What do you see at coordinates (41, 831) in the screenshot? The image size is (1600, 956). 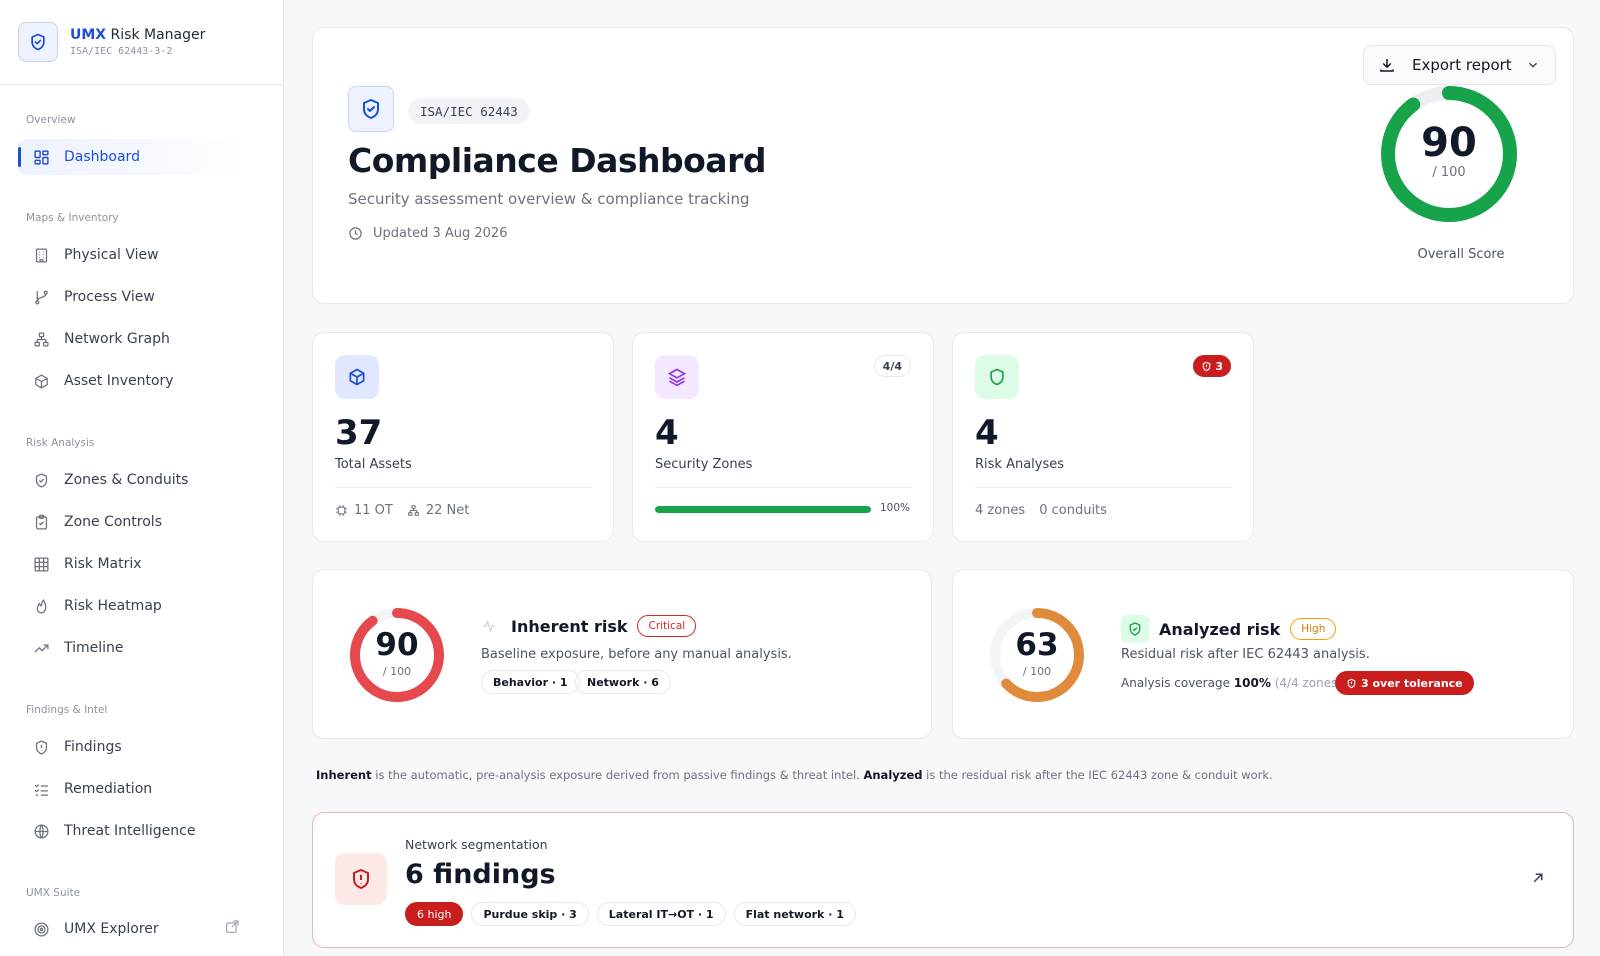 I see `globe-icon` at bounding box center [41, 831].